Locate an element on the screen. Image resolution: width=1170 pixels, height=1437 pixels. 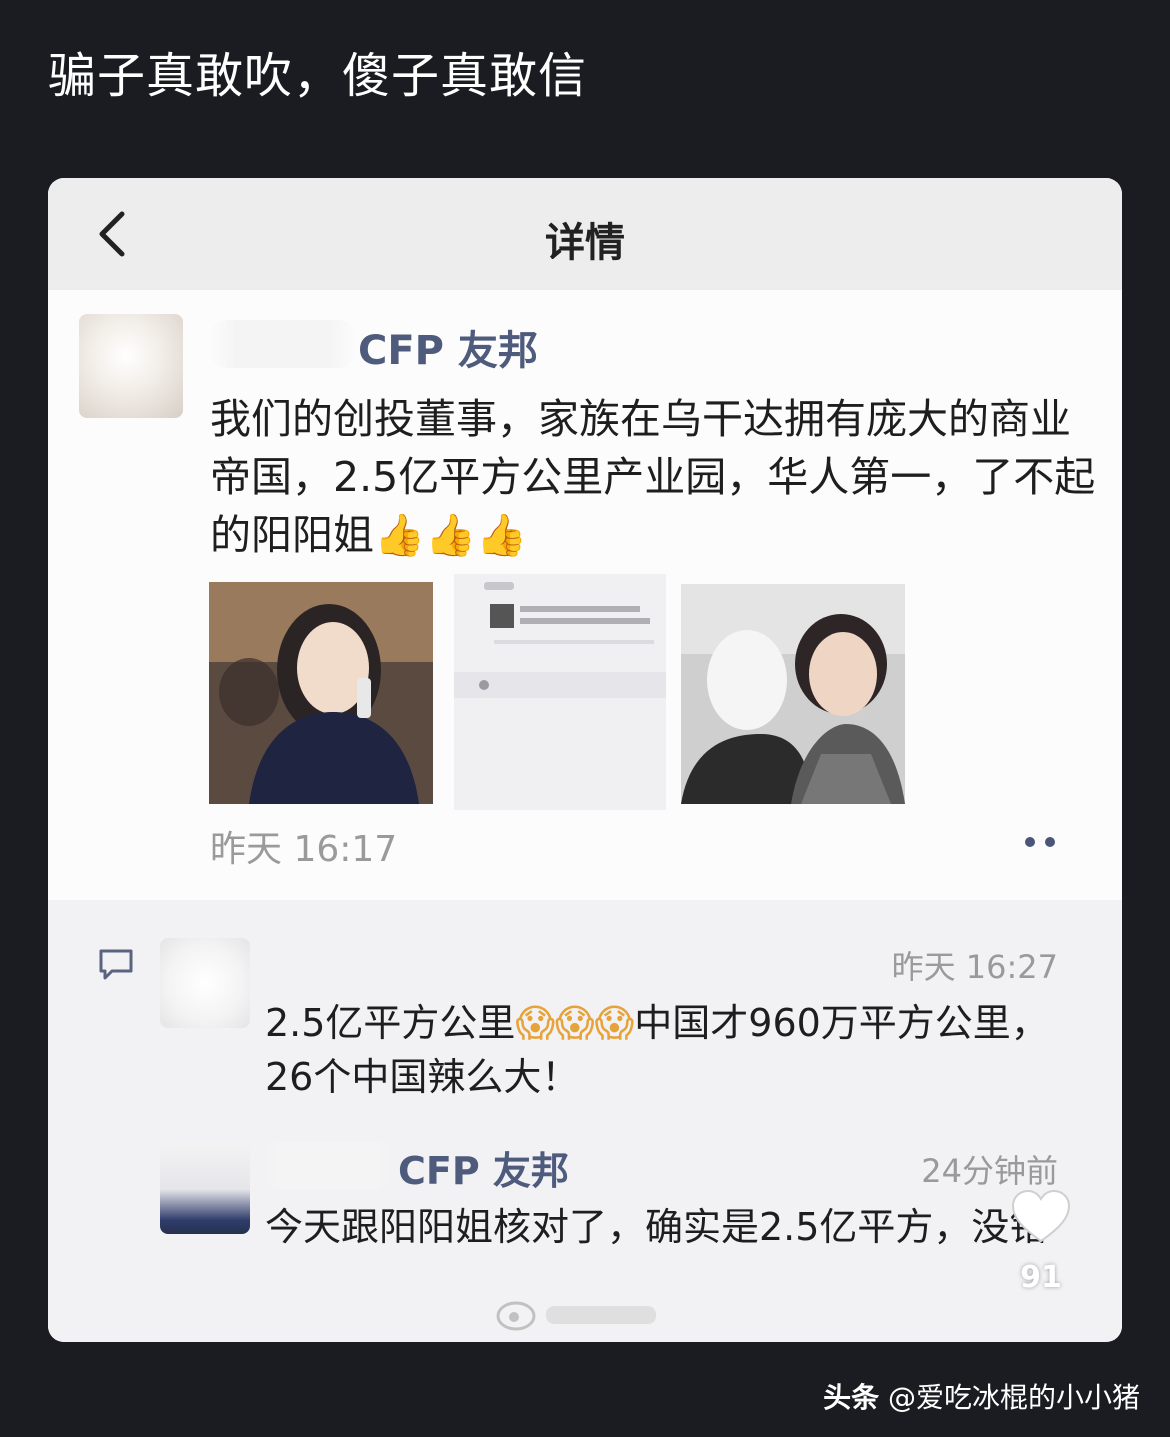
like-count: 91 is located at coordinates (1041, 1277).